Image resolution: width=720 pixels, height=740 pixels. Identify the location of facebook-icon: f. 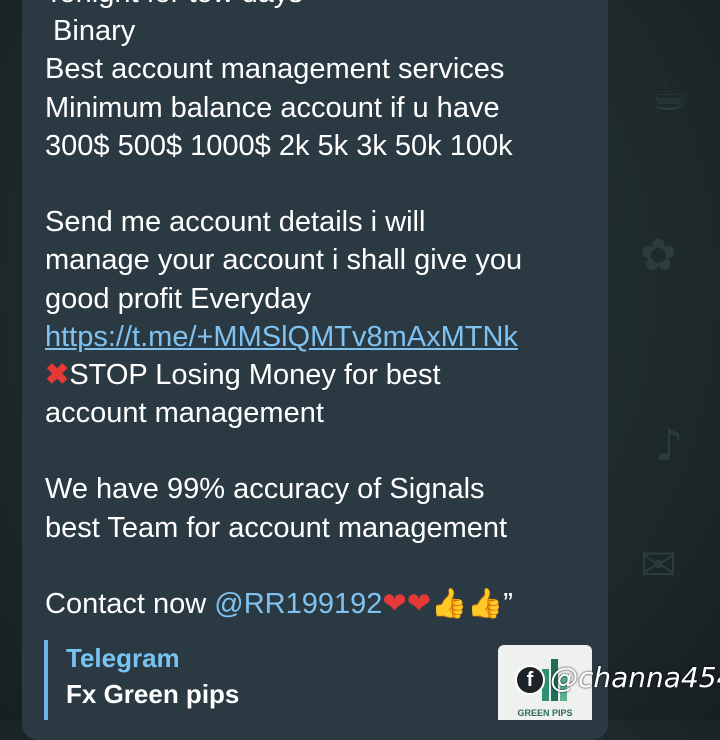
(530, 680).